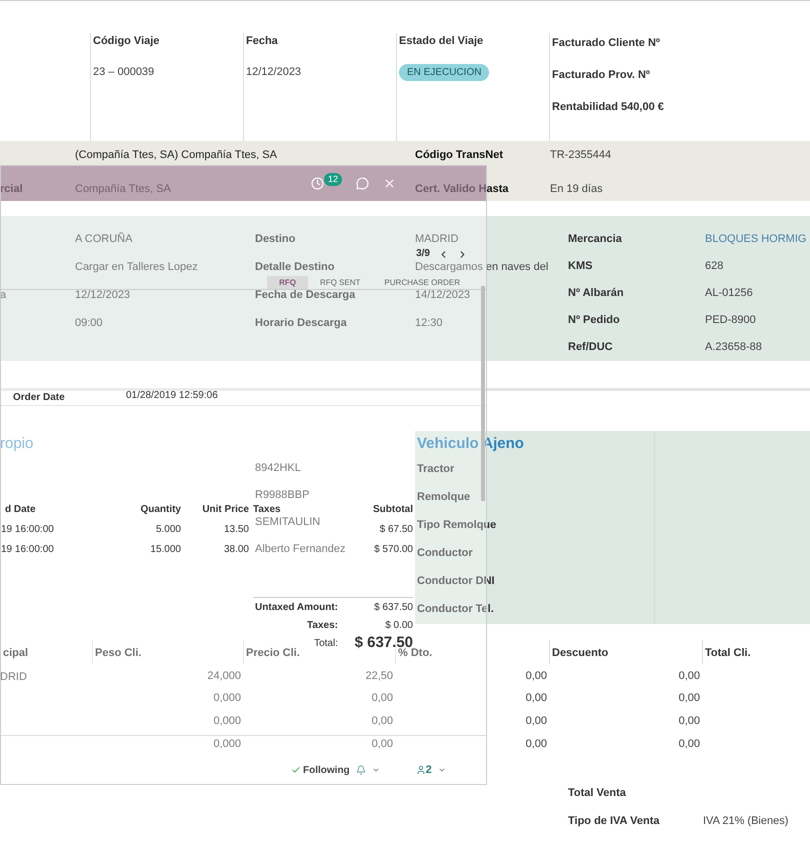 Image resolution: width=810 pixels, height=867 pixels. What do you see at coordinates (322, 625) in the screenshot?
I see `total-label: Taxes:` at bounding box center [322, 625].